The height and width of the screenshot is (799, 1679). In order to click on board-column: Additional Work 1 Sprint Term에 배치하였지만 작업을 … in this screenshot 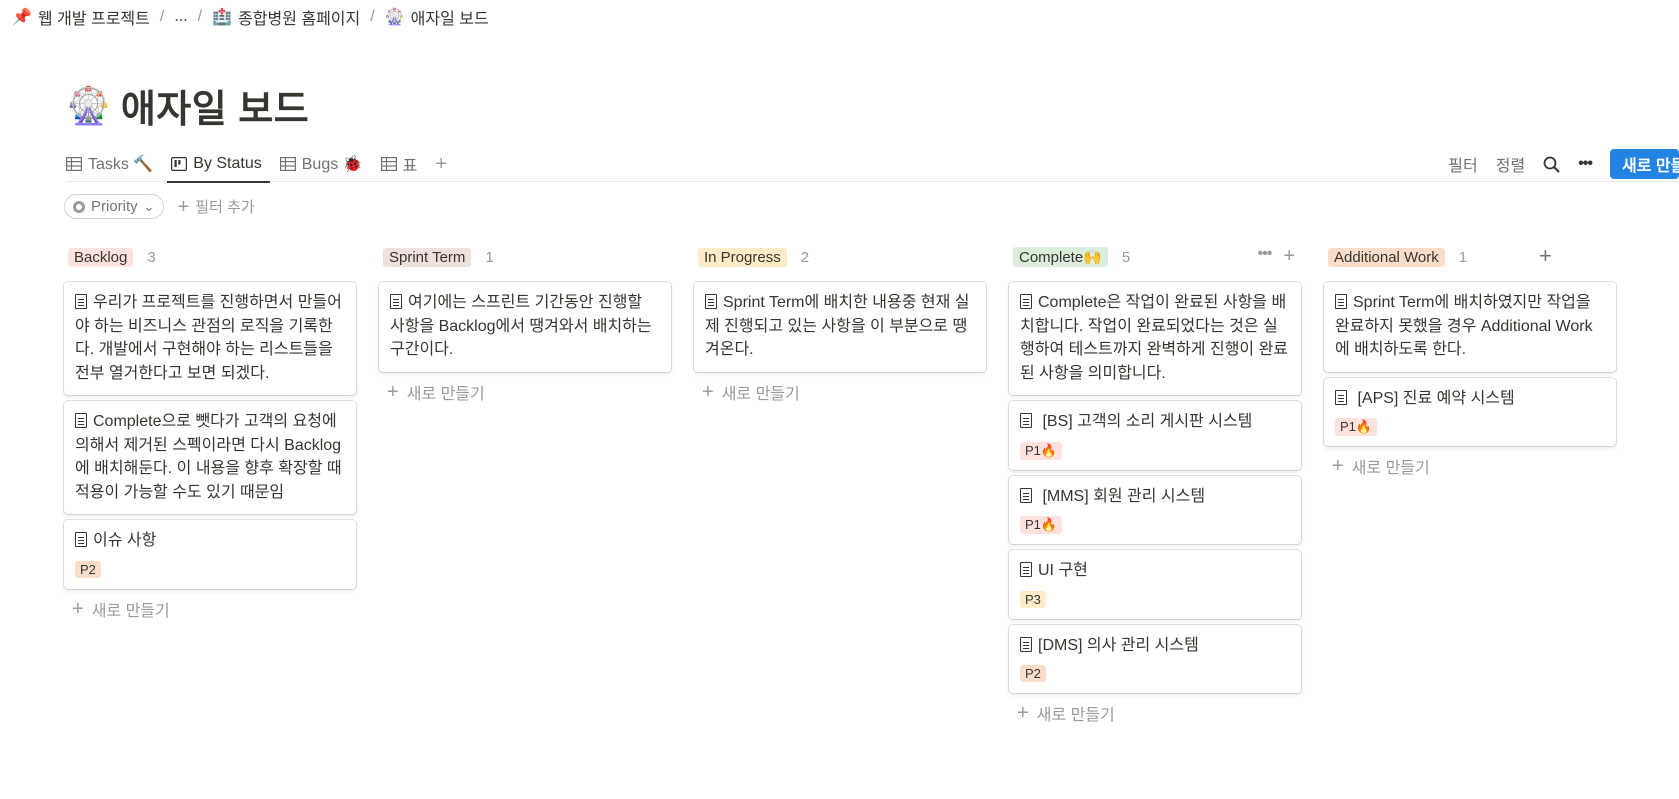, I will do `click(1470, 361)`.